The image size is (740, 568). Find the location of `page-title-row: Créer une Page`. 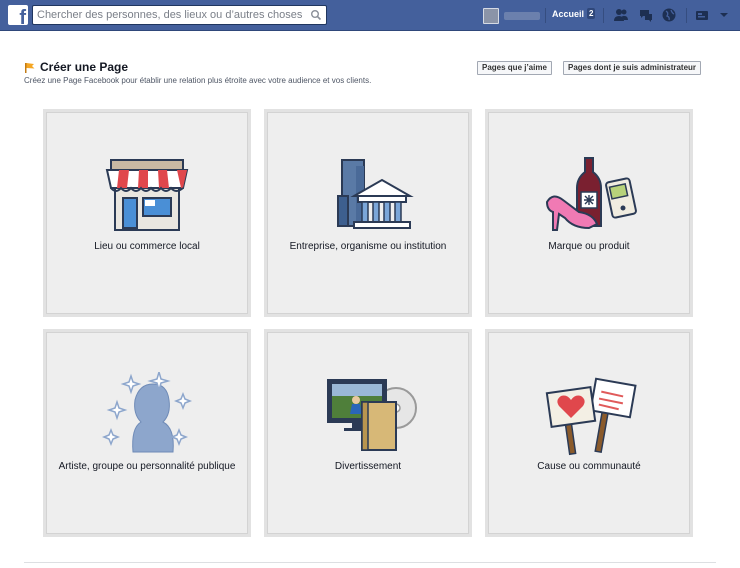

page-title-row: Créer une Page is located at coordinates (76, 67).